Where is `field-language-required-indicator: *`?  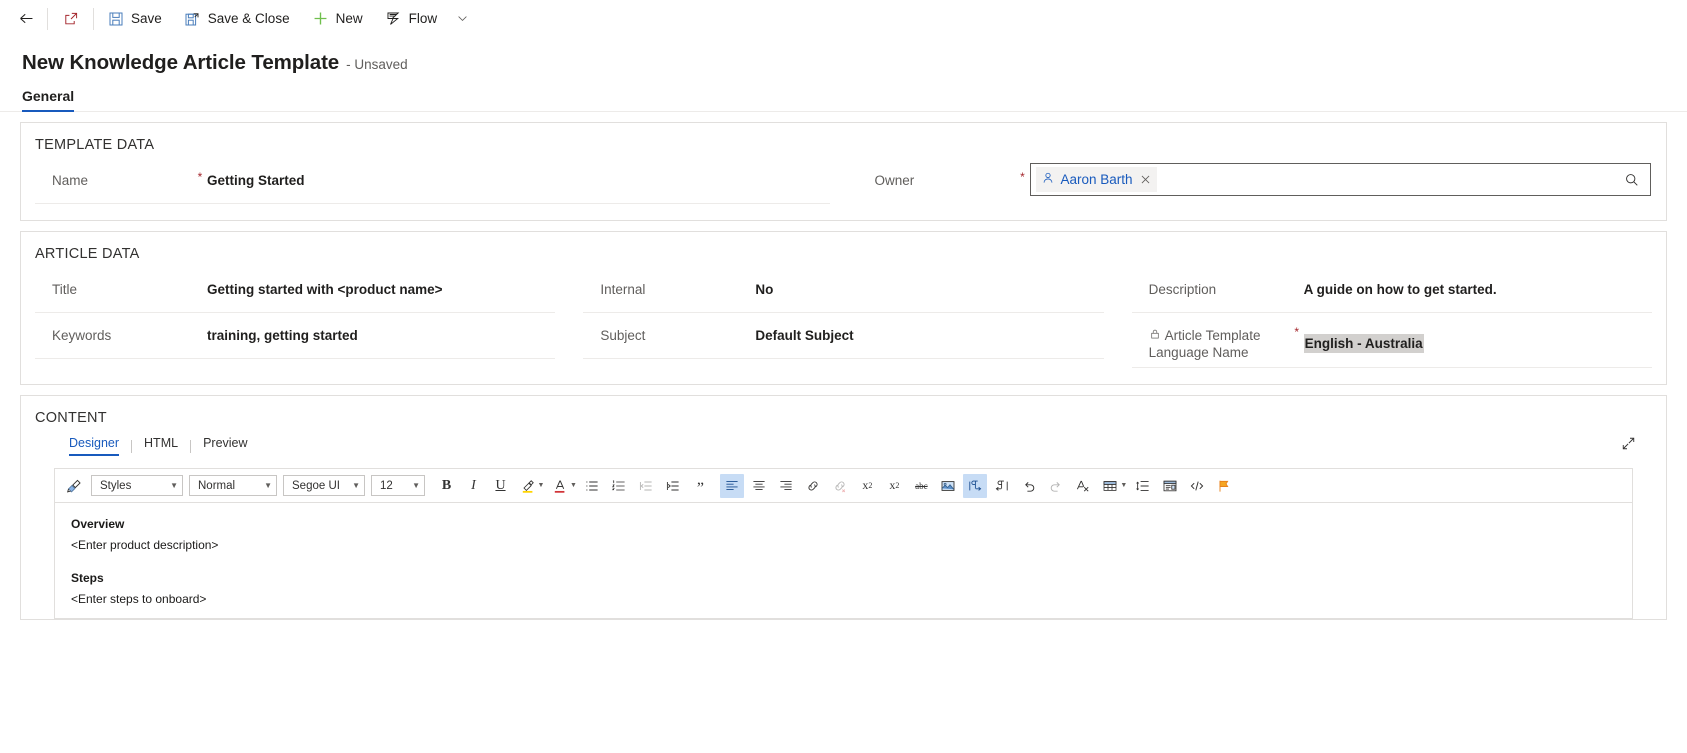
field-language-required-indicator: * is located at coordinates (1296, 332).